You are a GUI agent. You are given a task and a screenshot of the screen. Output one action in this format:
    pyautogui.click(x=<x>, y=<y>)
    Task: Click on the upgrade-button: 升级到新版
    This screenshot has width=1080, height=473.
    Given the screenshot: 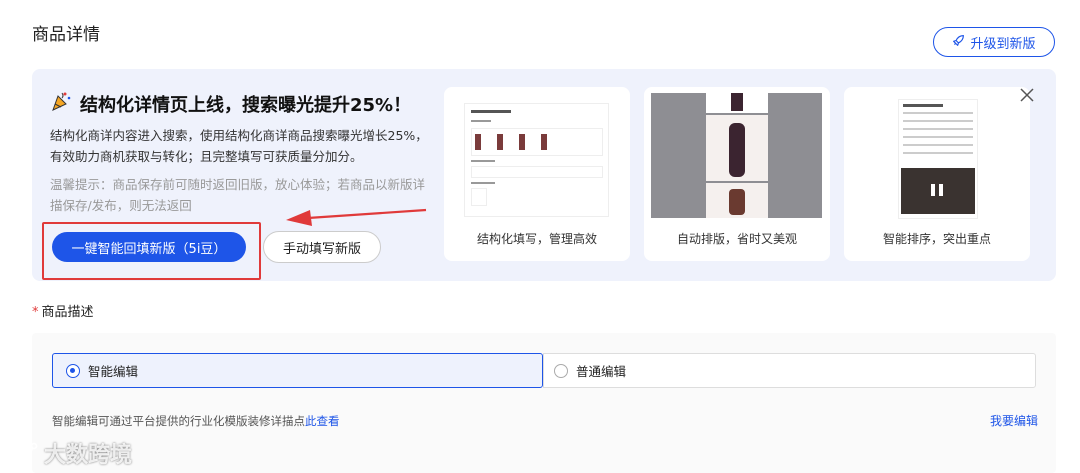 What is the action you would take?
    pyautogui.click(x=994, y=42)
    